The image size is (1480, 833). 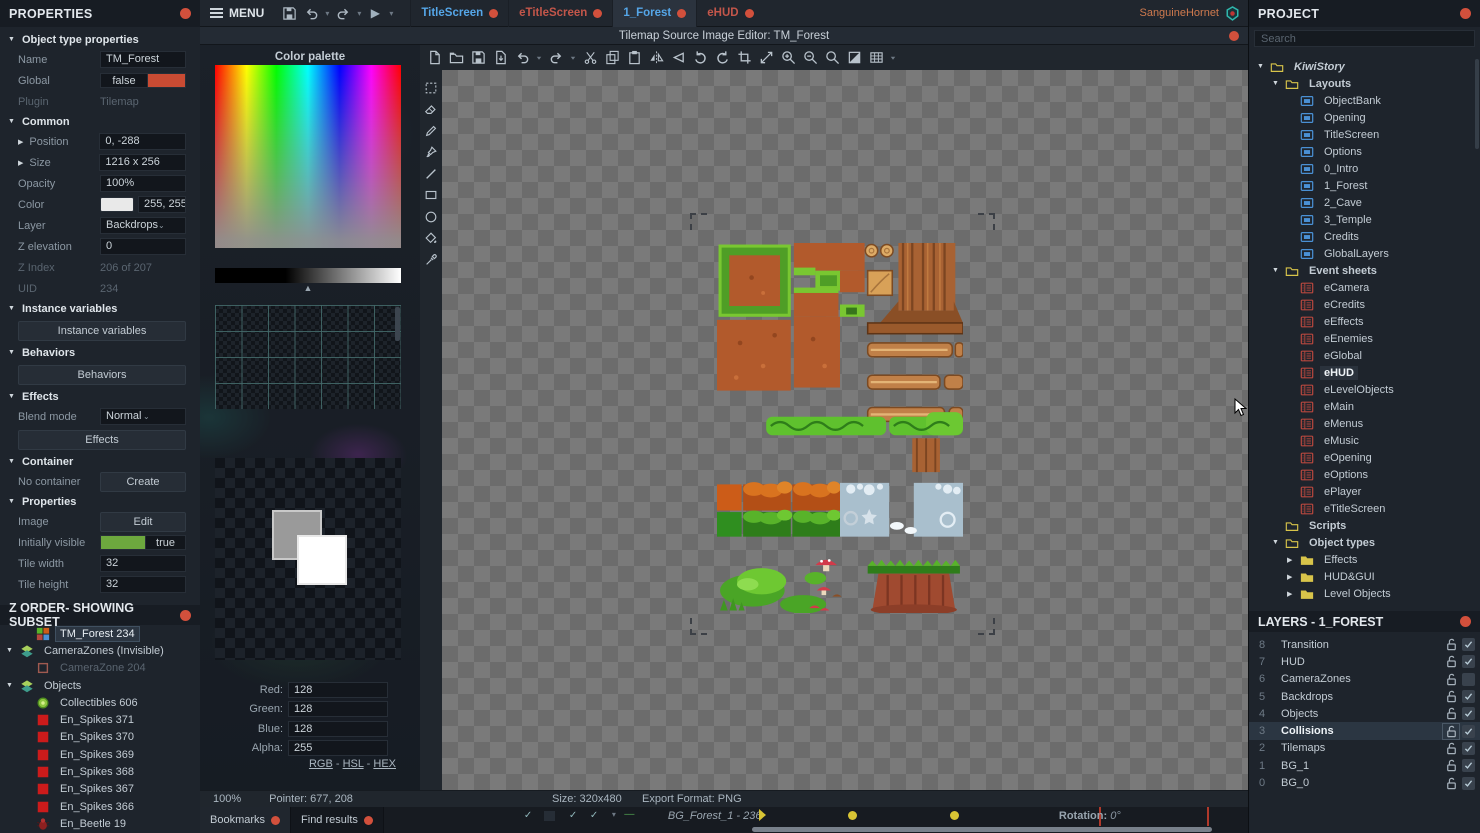 What do you see at coordinates (100, 719) in the screenshot?
I see `z-order-item: En_Spikes 371` at bounding box center [100, 719].